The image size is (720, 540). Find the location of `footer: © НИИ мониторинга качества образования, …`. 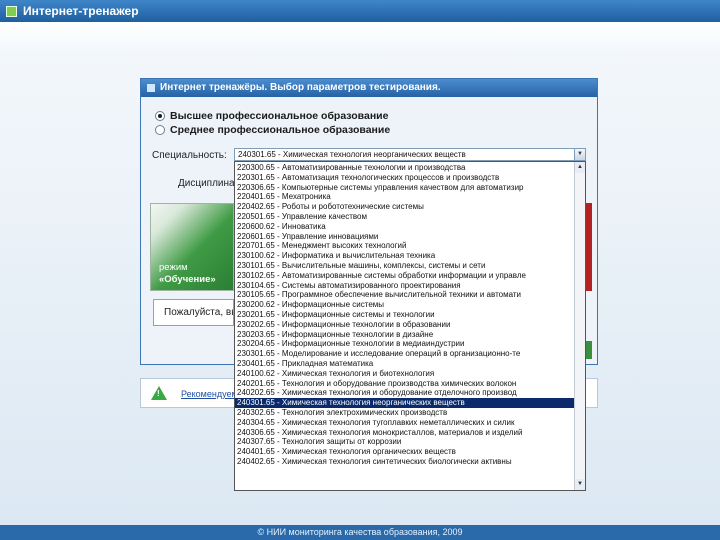

footer: © НИИ мониторинга качества образования, … is located at coordinates (360, 532).